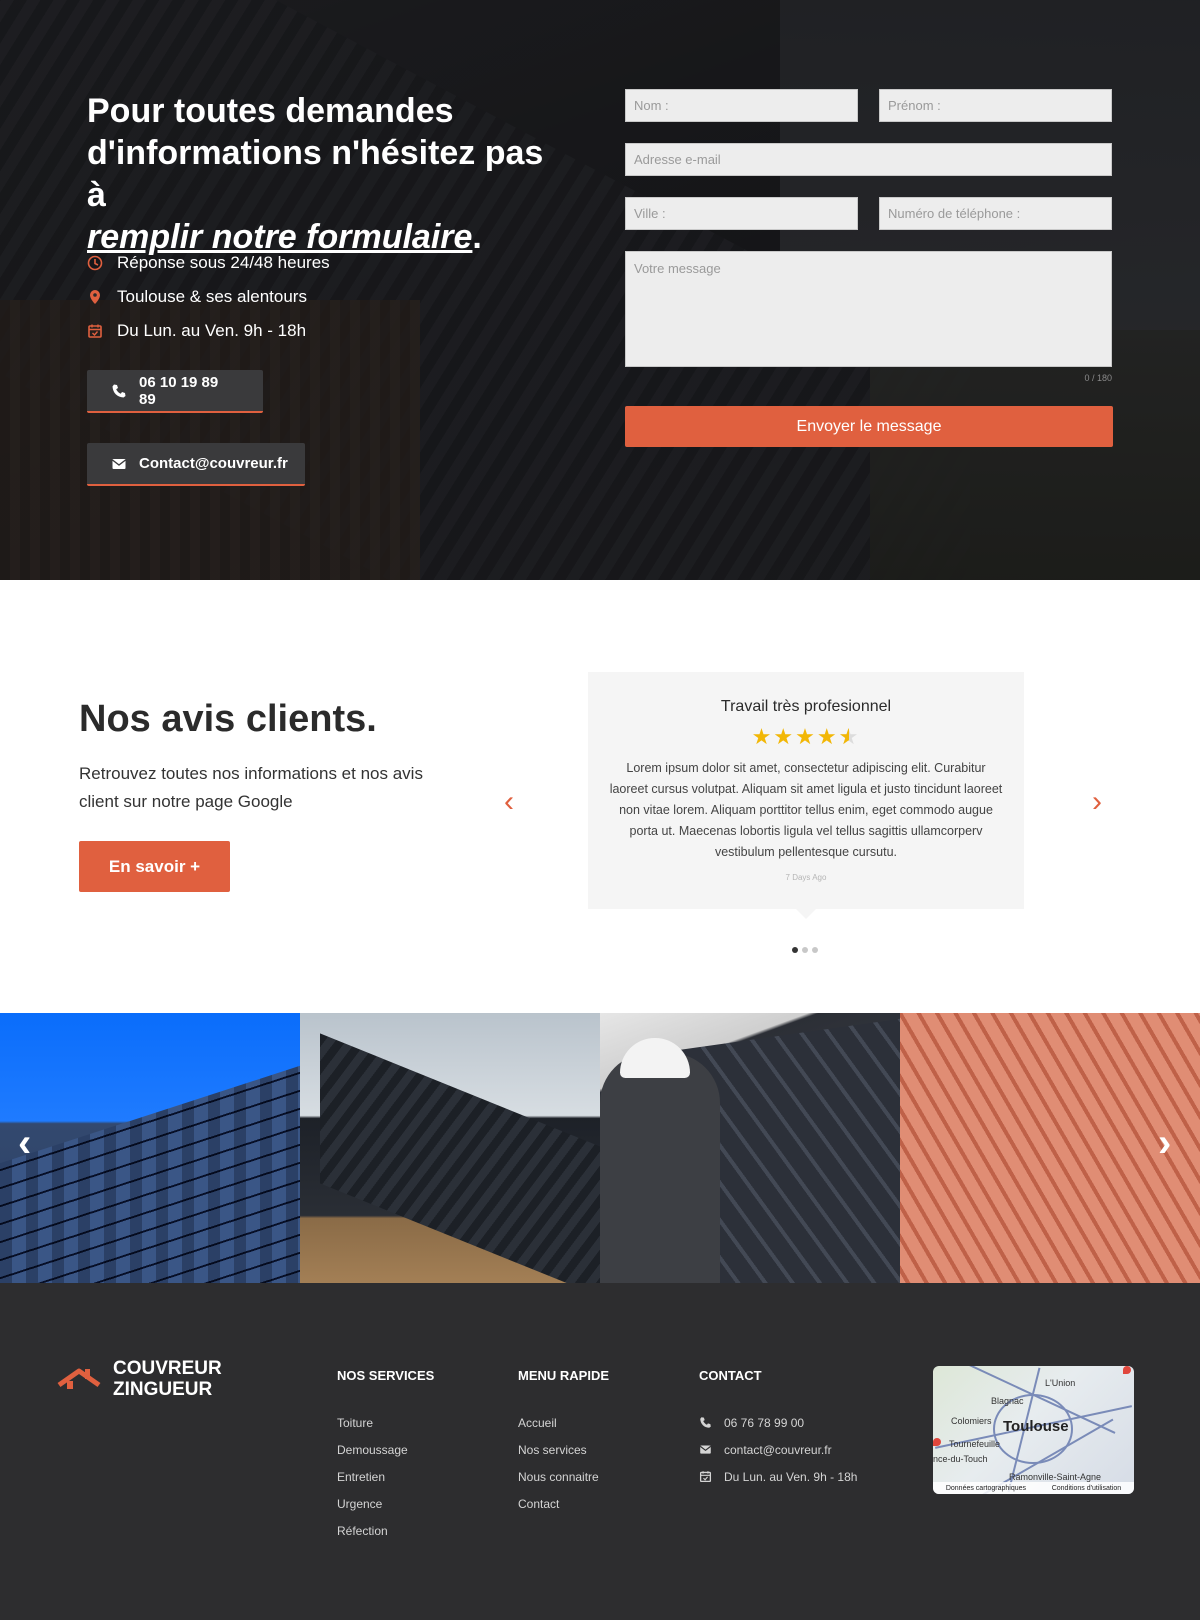  Describe the element at coordinates (650, 213) in the screenshot. I see `ville-placeholder: Ville :` at that location.